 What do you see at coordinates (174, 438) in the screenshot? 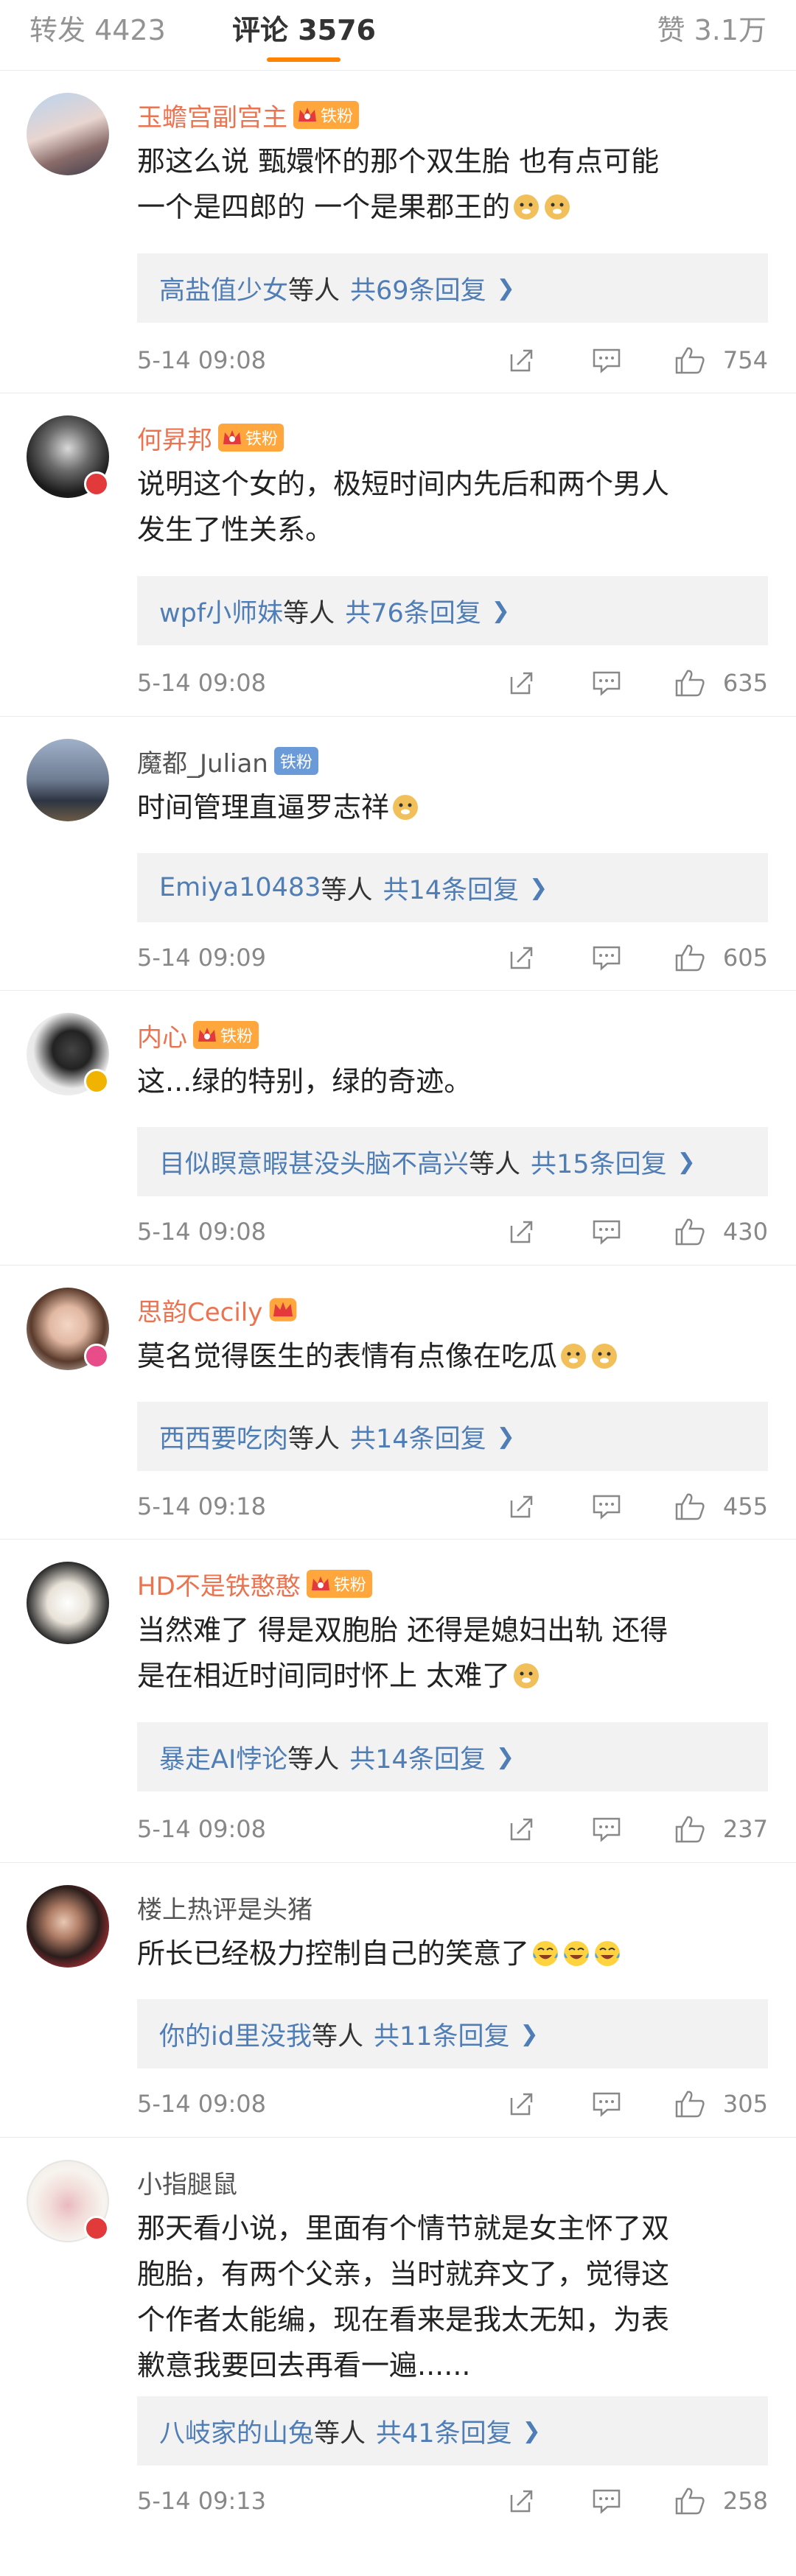
I see `commenter-name: 何昇邦` at bounding box center [174, 438].